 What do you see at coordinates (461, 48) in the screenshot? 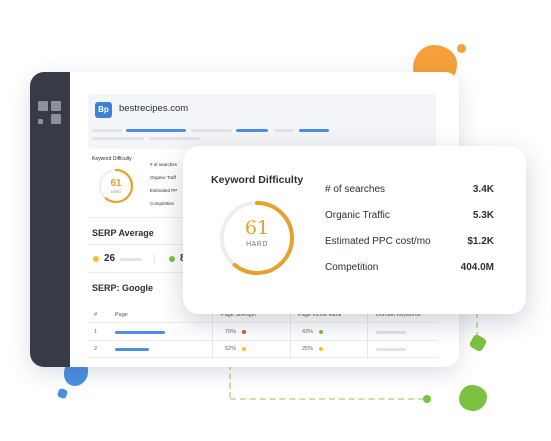
I see `decorative-orange-dot` at bounding box center [461, 48].